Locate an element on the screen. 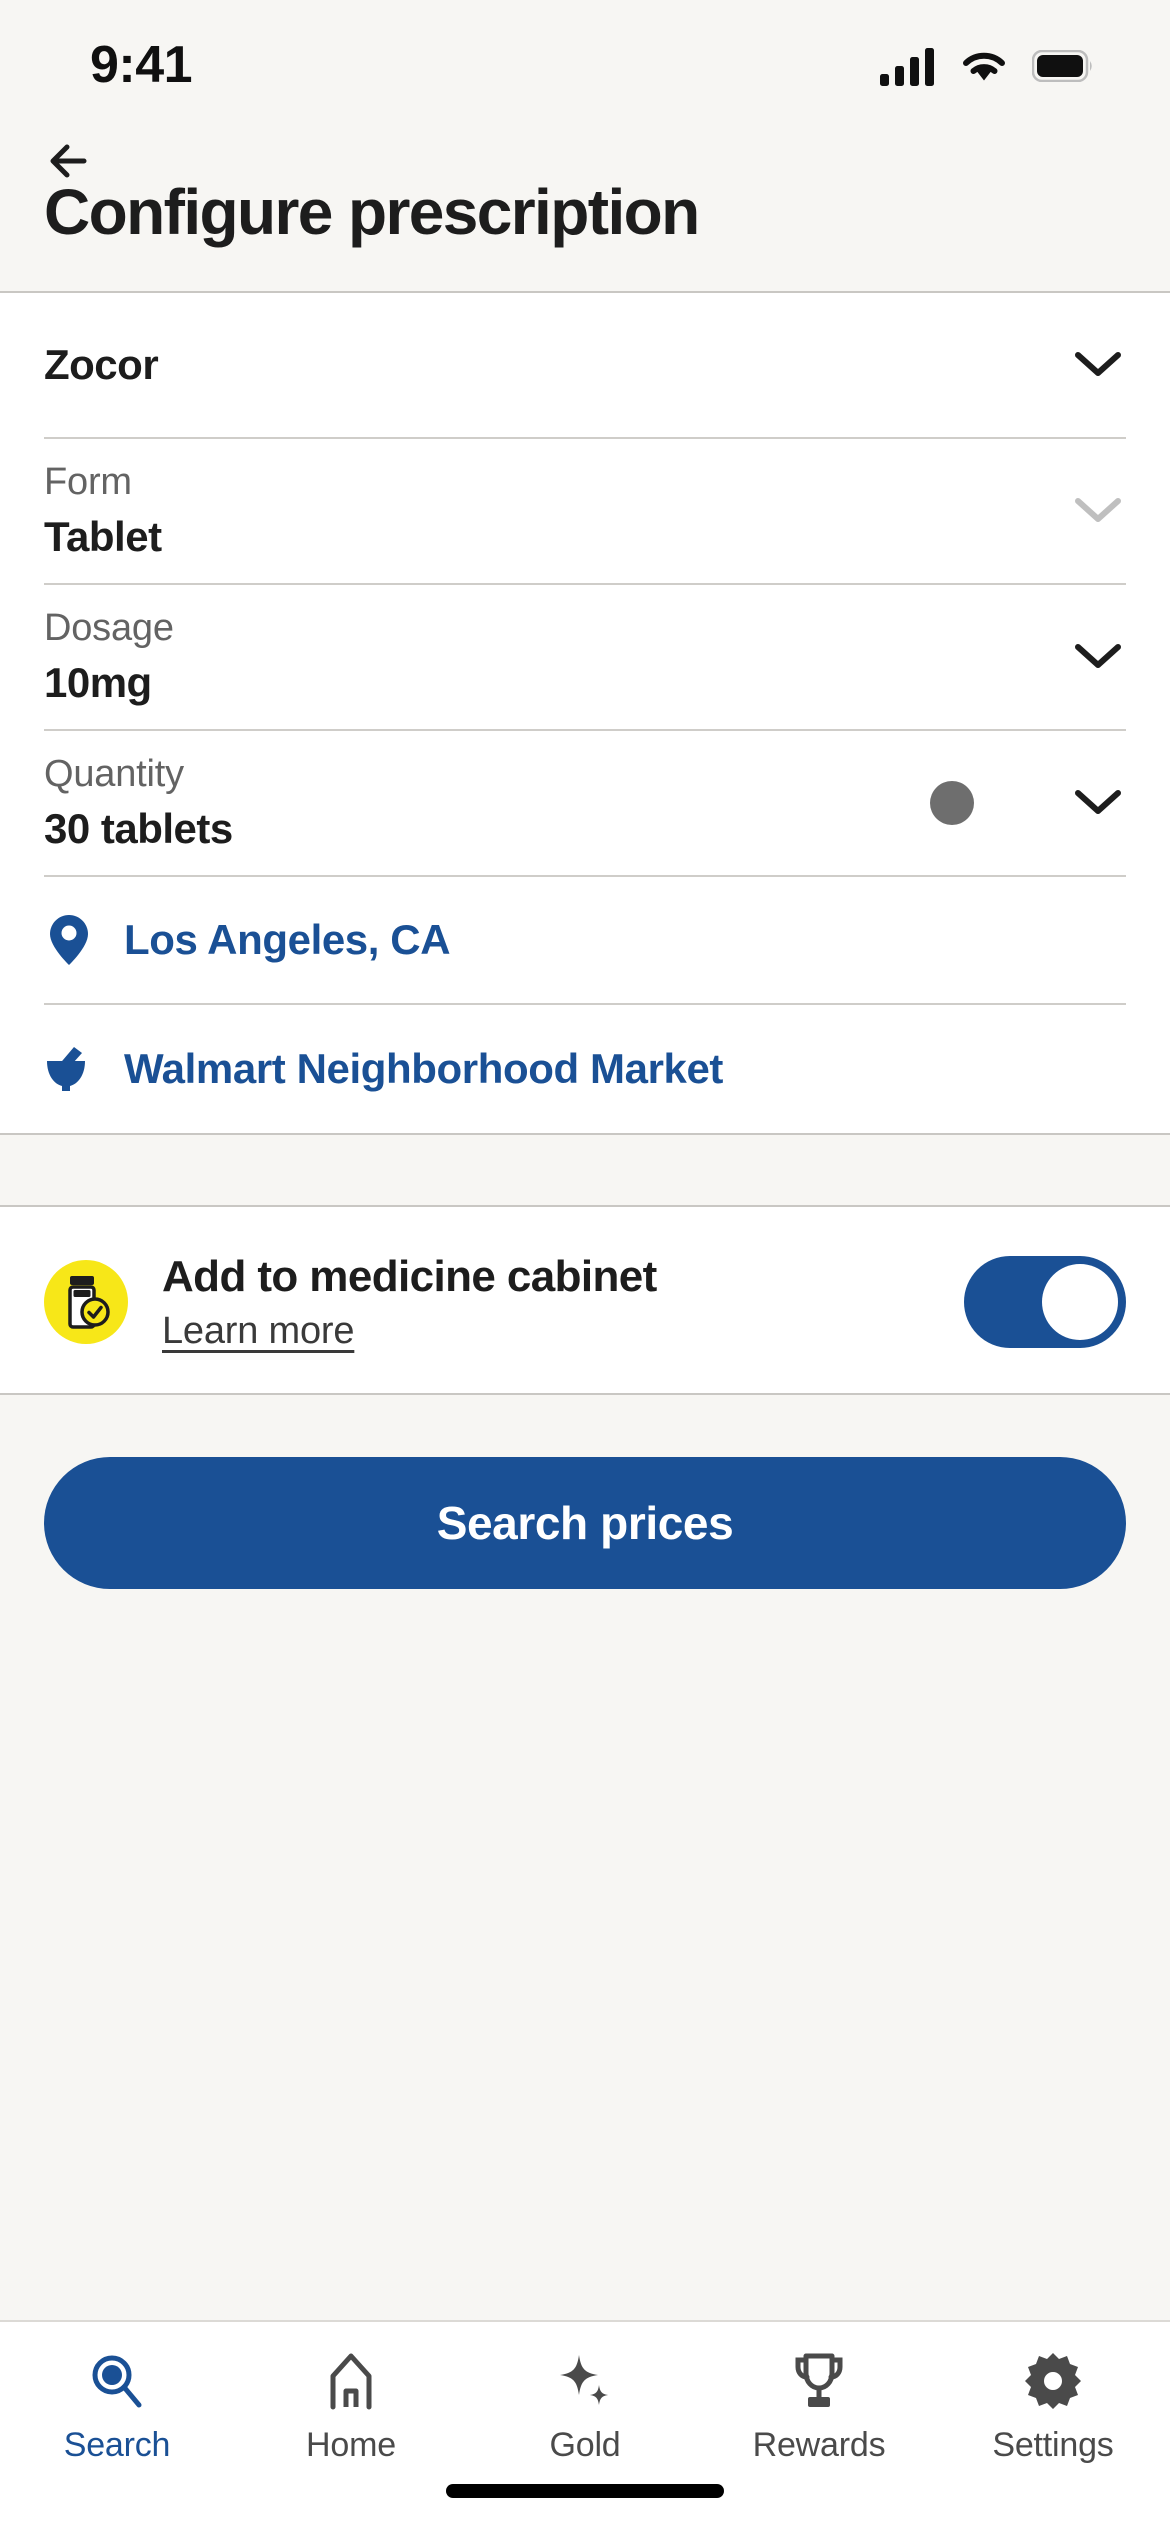 This screenshot has width=1170, height=2532. tab-home: Home is located at coordinates (351, 2406).